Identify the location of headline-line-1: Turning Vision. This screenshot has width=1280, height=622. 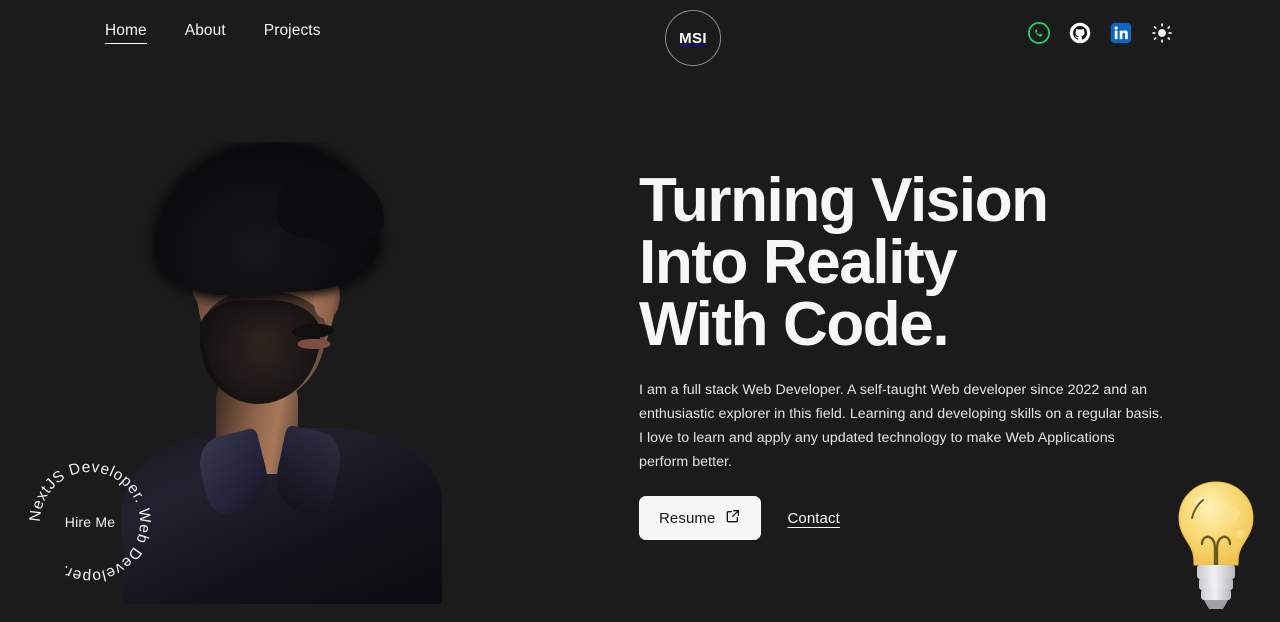
(844, 200).